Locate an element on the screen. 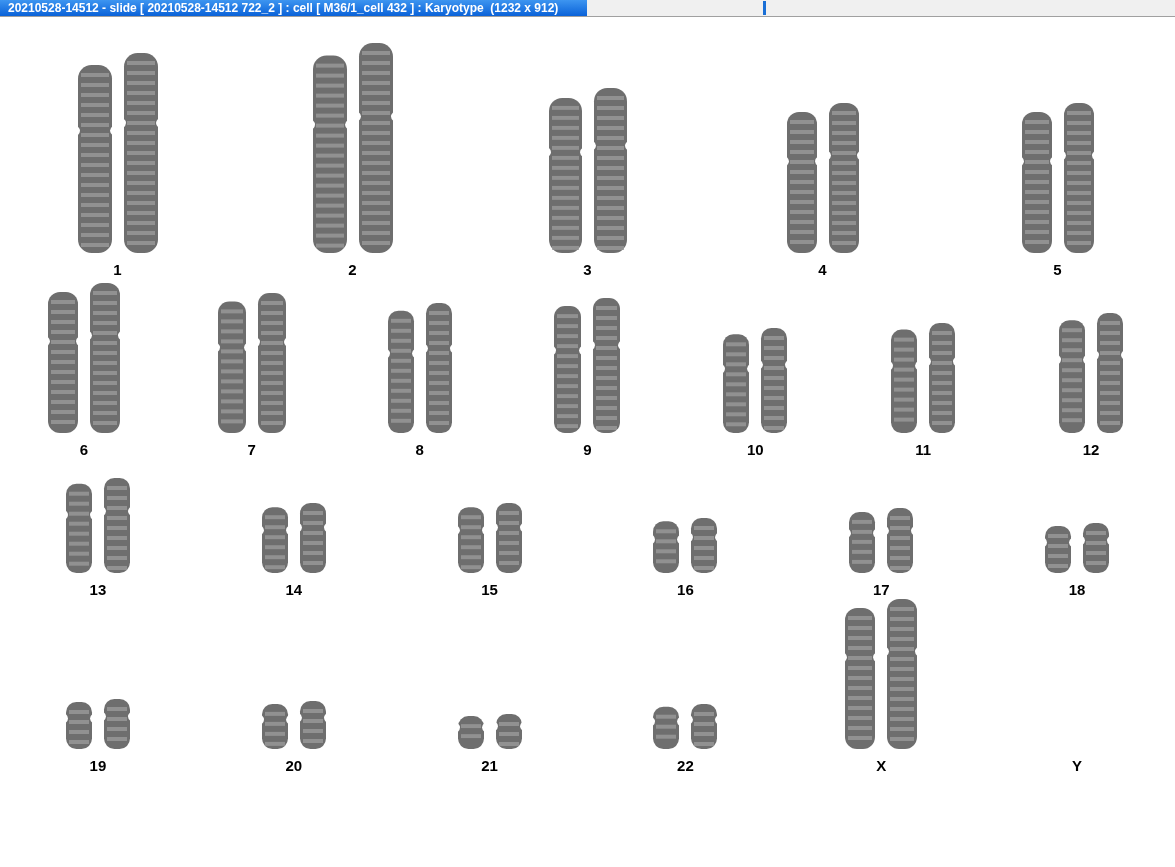 This screenshot has height=867, width=1175. chromosome-label: 7 is located at coordinates (251, 450).